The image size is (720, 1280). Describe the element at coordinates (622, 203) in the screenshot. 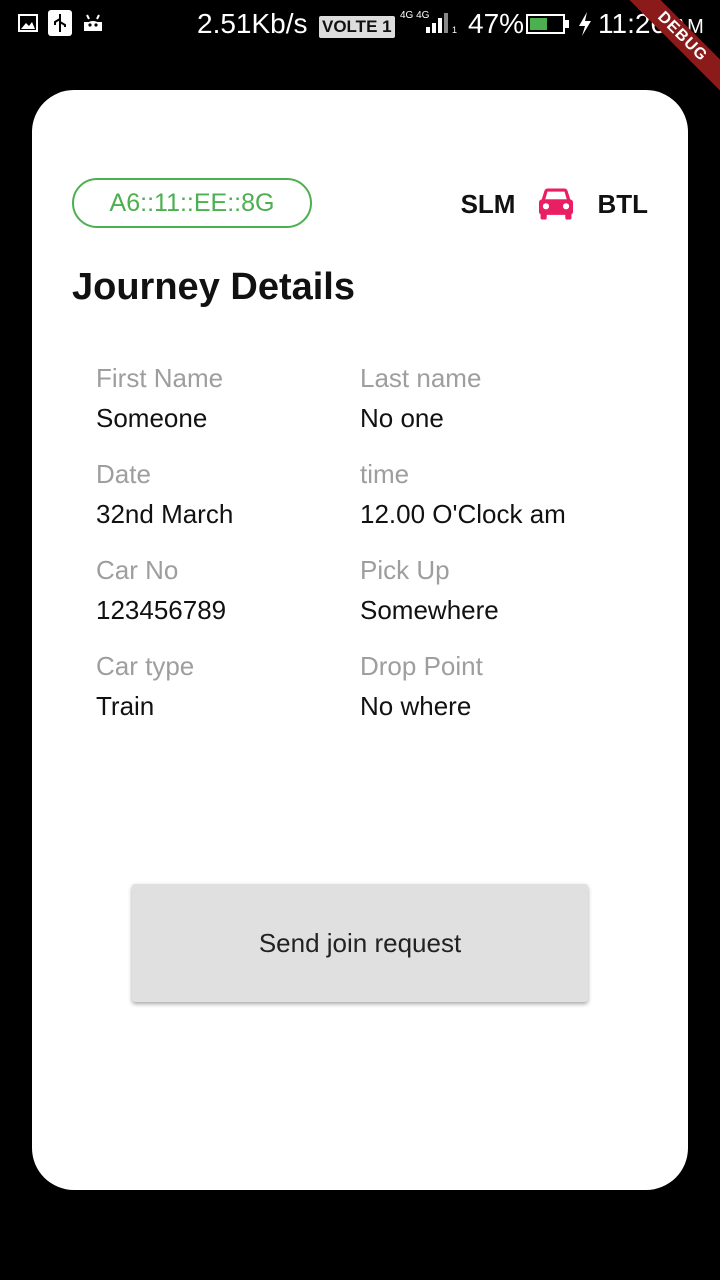

I see `route-to: BTL` at that location.